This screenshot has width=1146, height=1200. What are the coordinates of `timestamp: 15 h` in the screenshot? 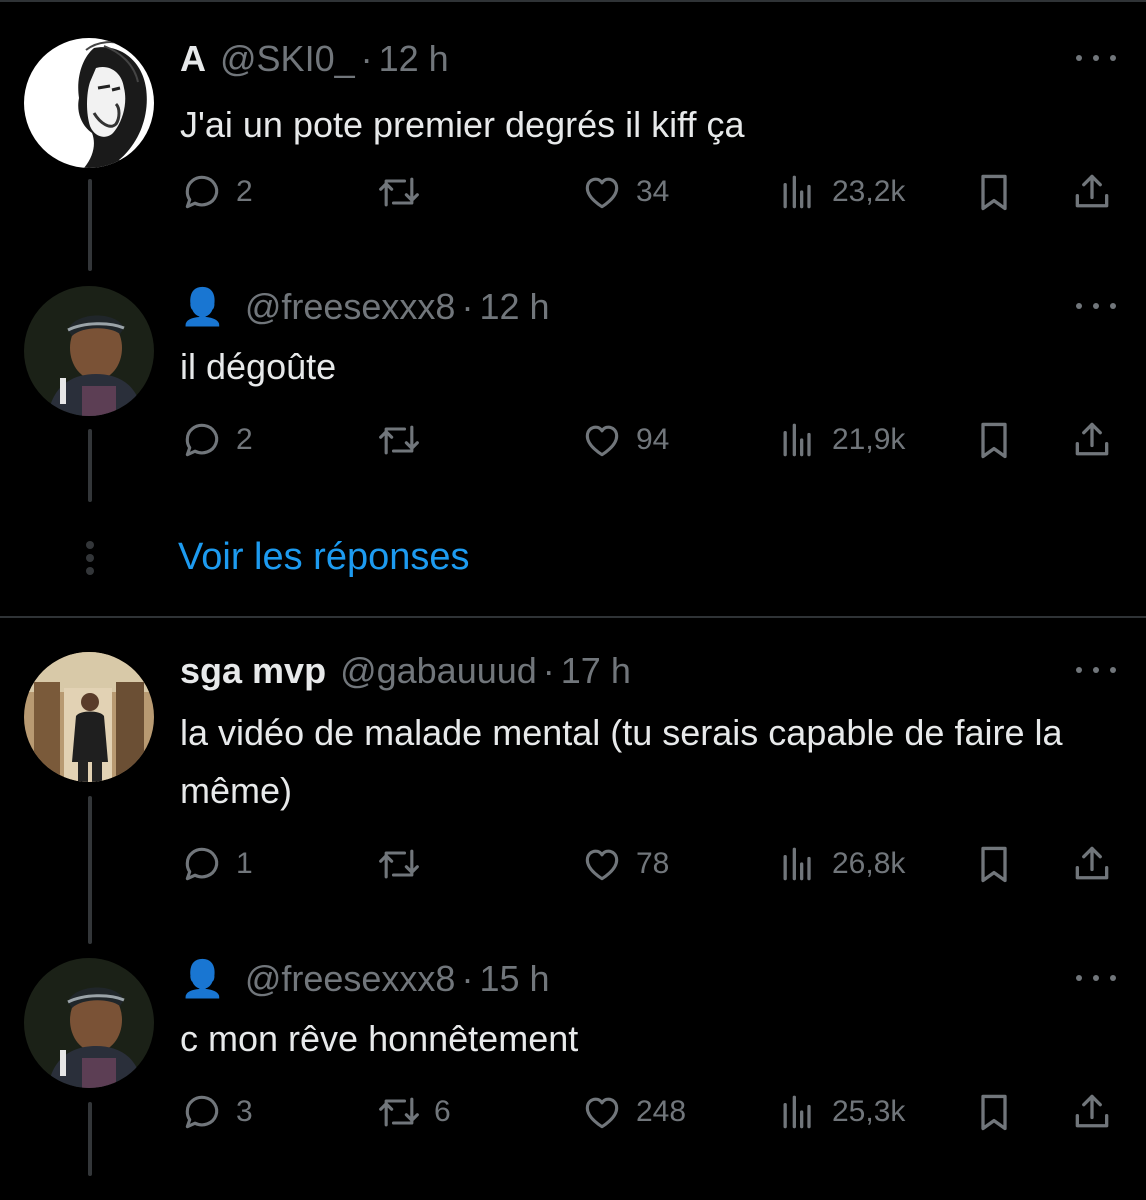 It's located at (514, 979).